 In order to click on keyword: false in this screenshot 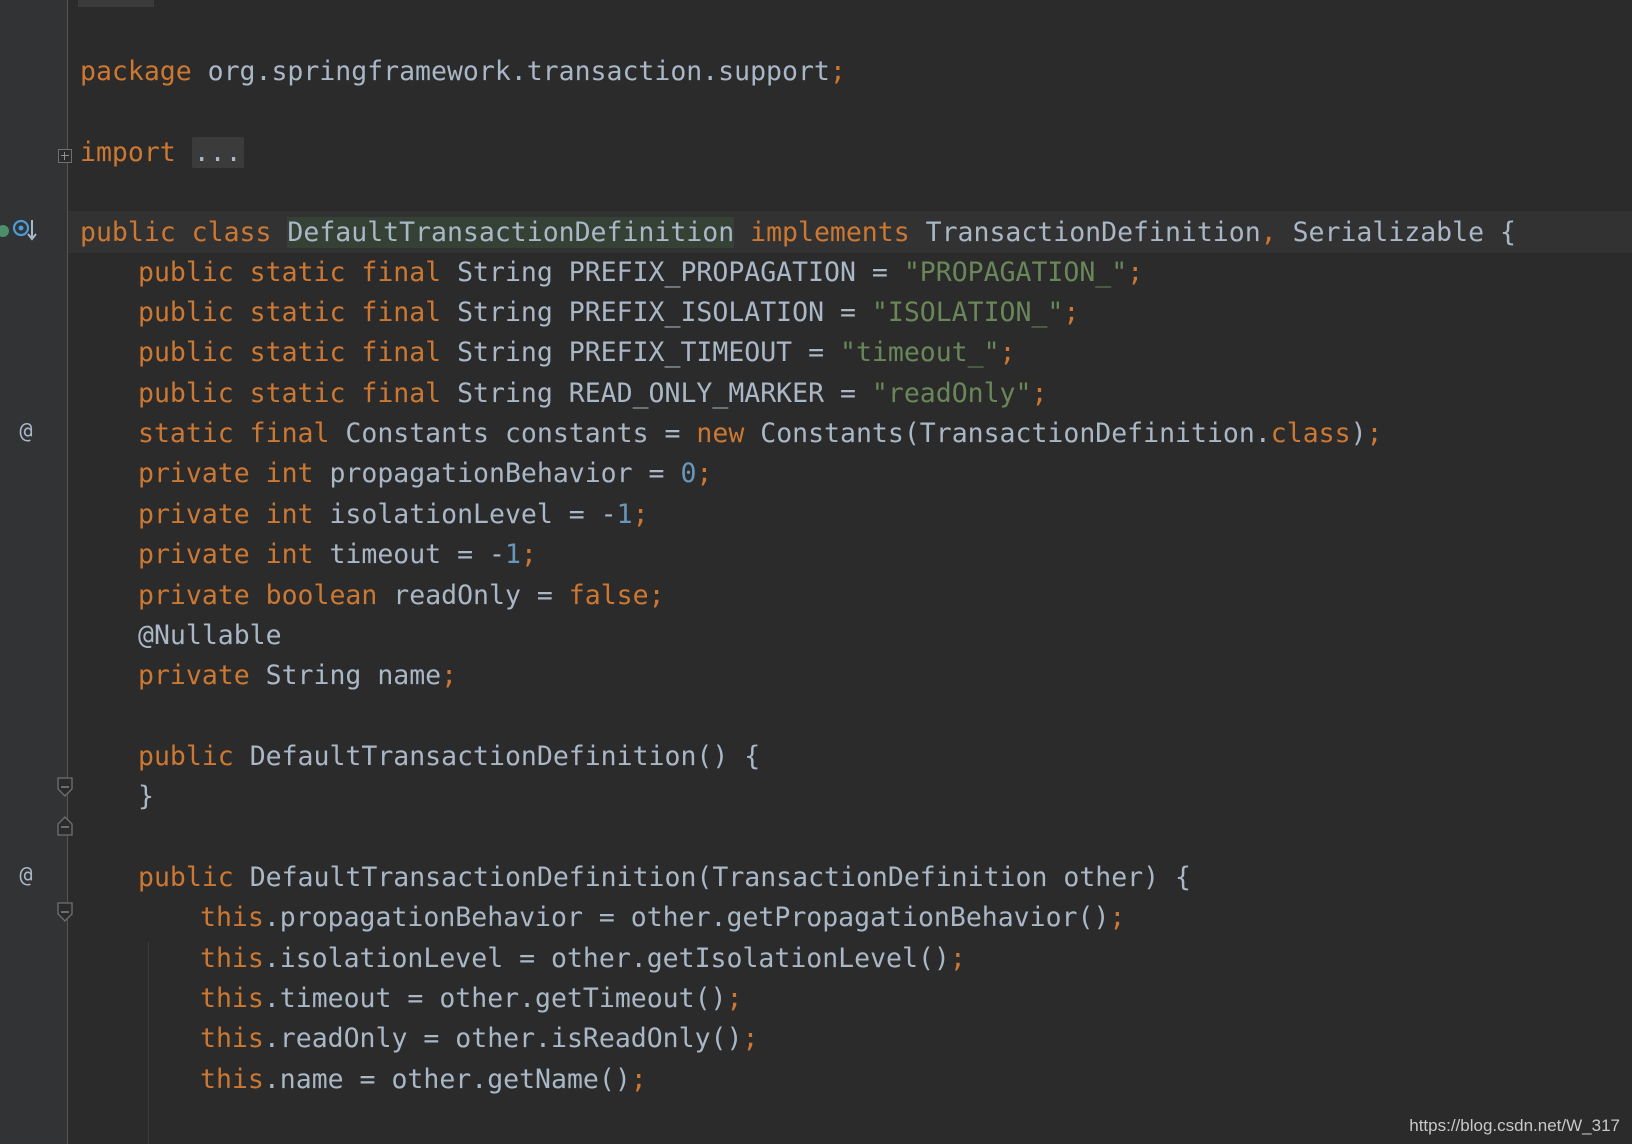, I will do `click(608, 595)`.